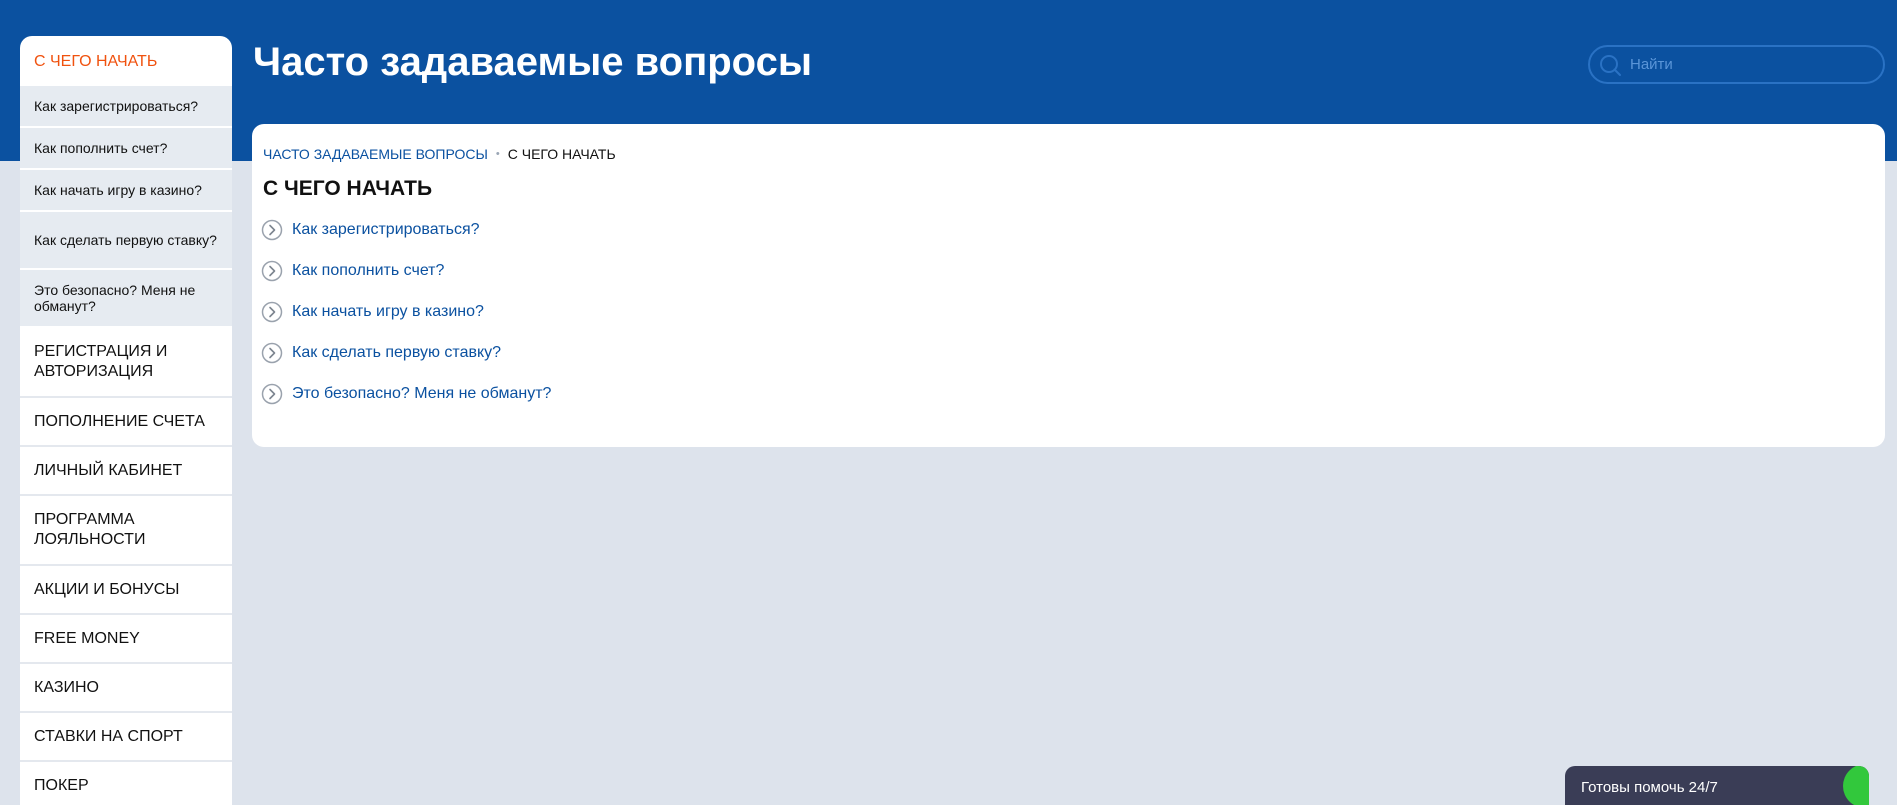 The height and width of the screenshot is (805, 1897). Describe the element at coordinates (126, 639) in the screenshot. I see `sidebar-section: FREE MONEY` at that location.